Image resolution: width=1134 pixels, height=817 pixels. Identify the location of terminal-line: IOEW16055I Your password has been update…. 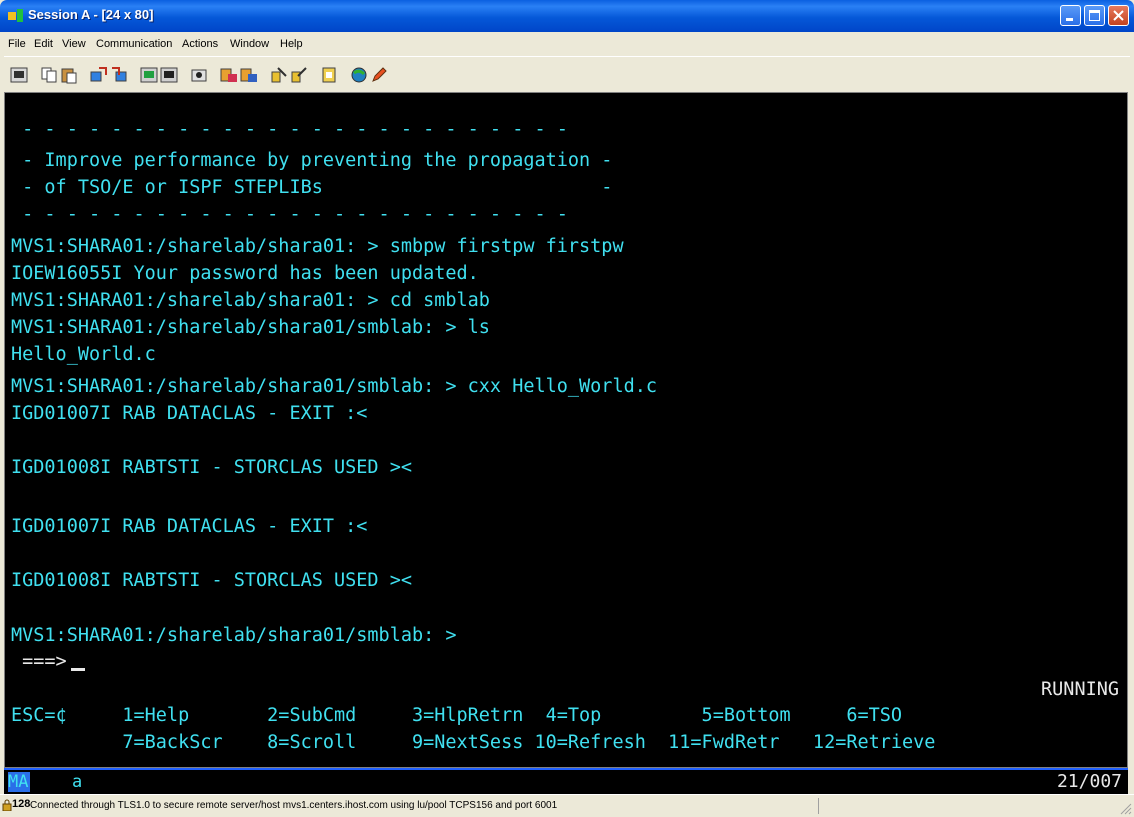
(245, 273).